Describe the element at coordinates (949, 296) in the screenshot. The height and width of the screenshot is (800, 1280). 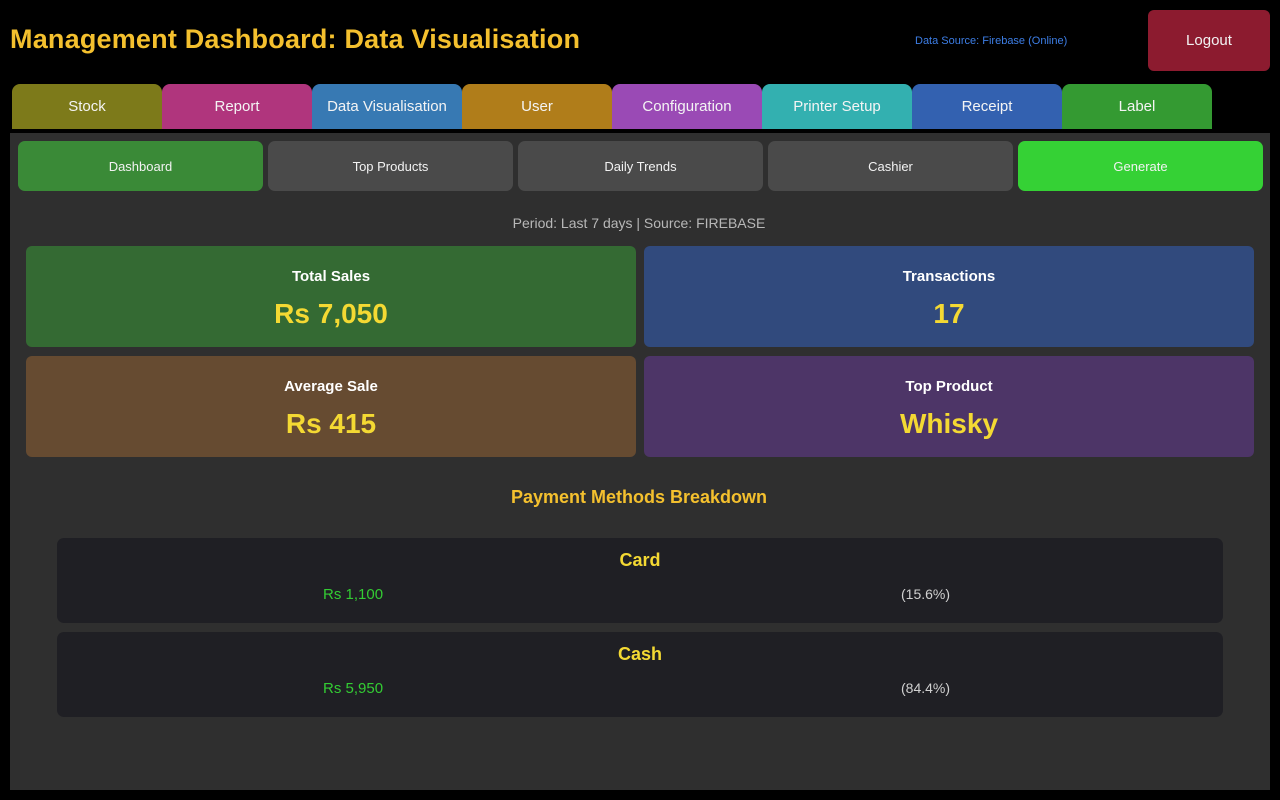
I see `transactions-card: Transactions 17` at that location.